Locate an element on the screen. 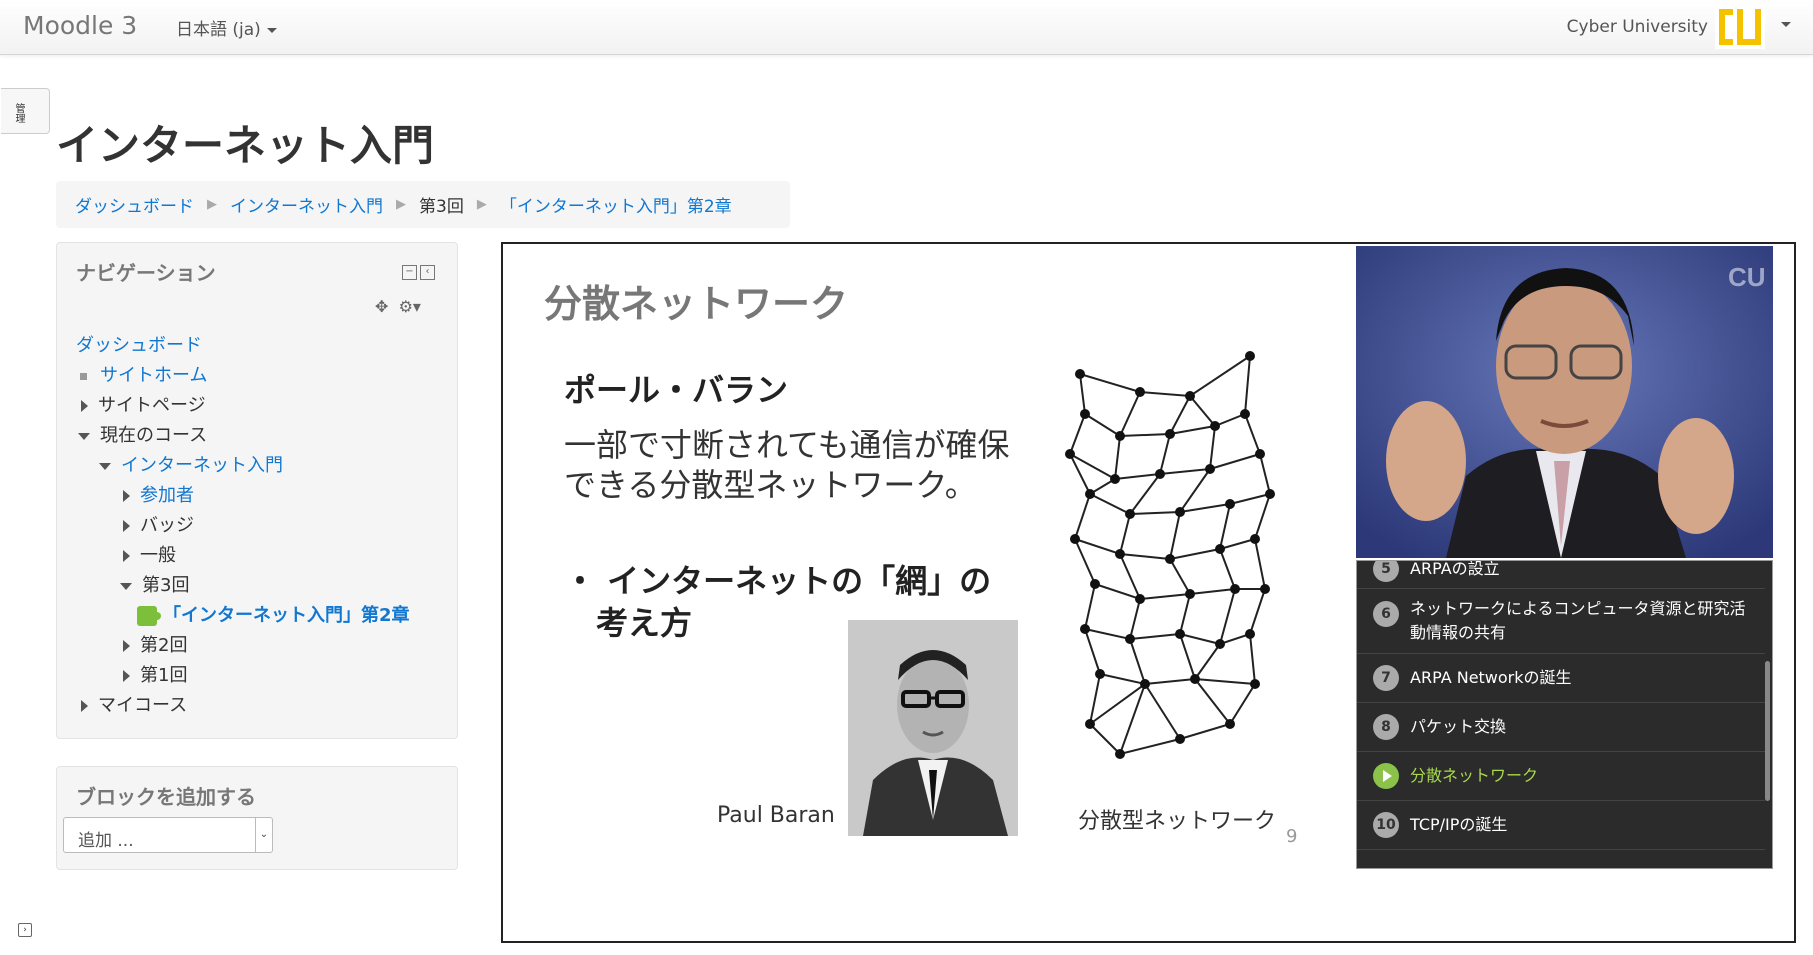 The image size is (1813, 955). chapter-title: 分散ネットワーク is located at coordinates (1474, 775).